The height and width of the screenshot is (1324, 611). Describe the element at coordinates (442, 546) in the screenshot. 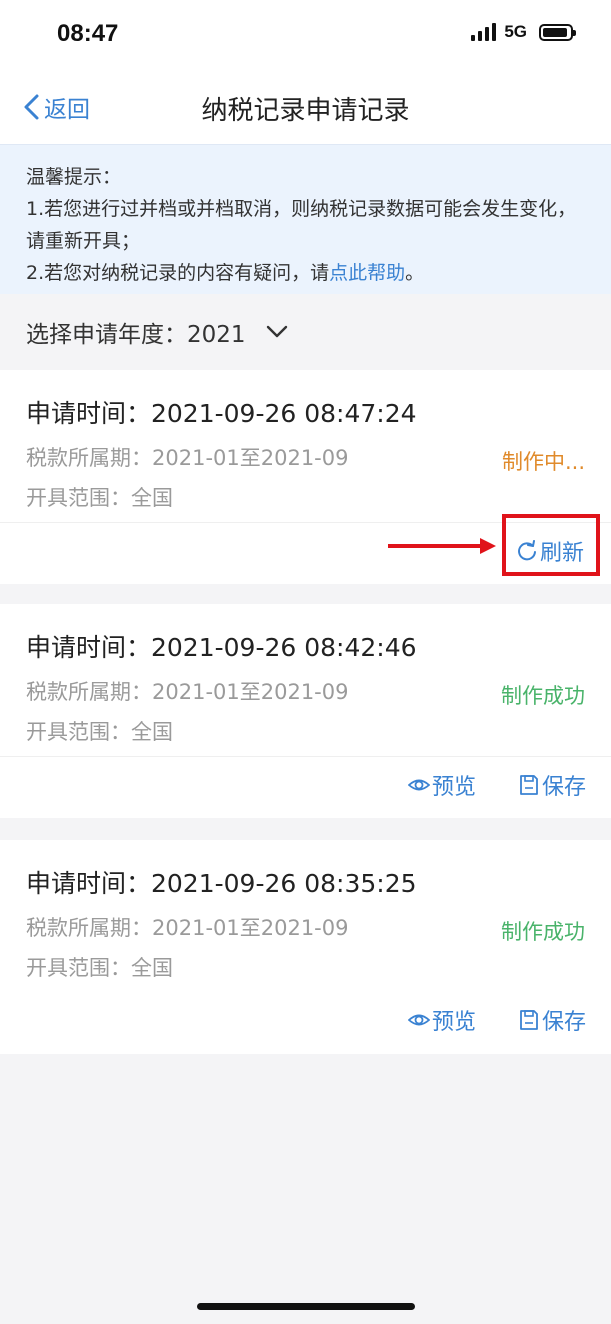

I see `red-arrow-annotation` at that location.